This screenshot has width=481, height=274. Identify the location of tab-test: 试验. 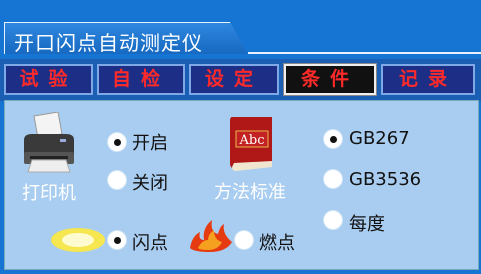
(48, 79).